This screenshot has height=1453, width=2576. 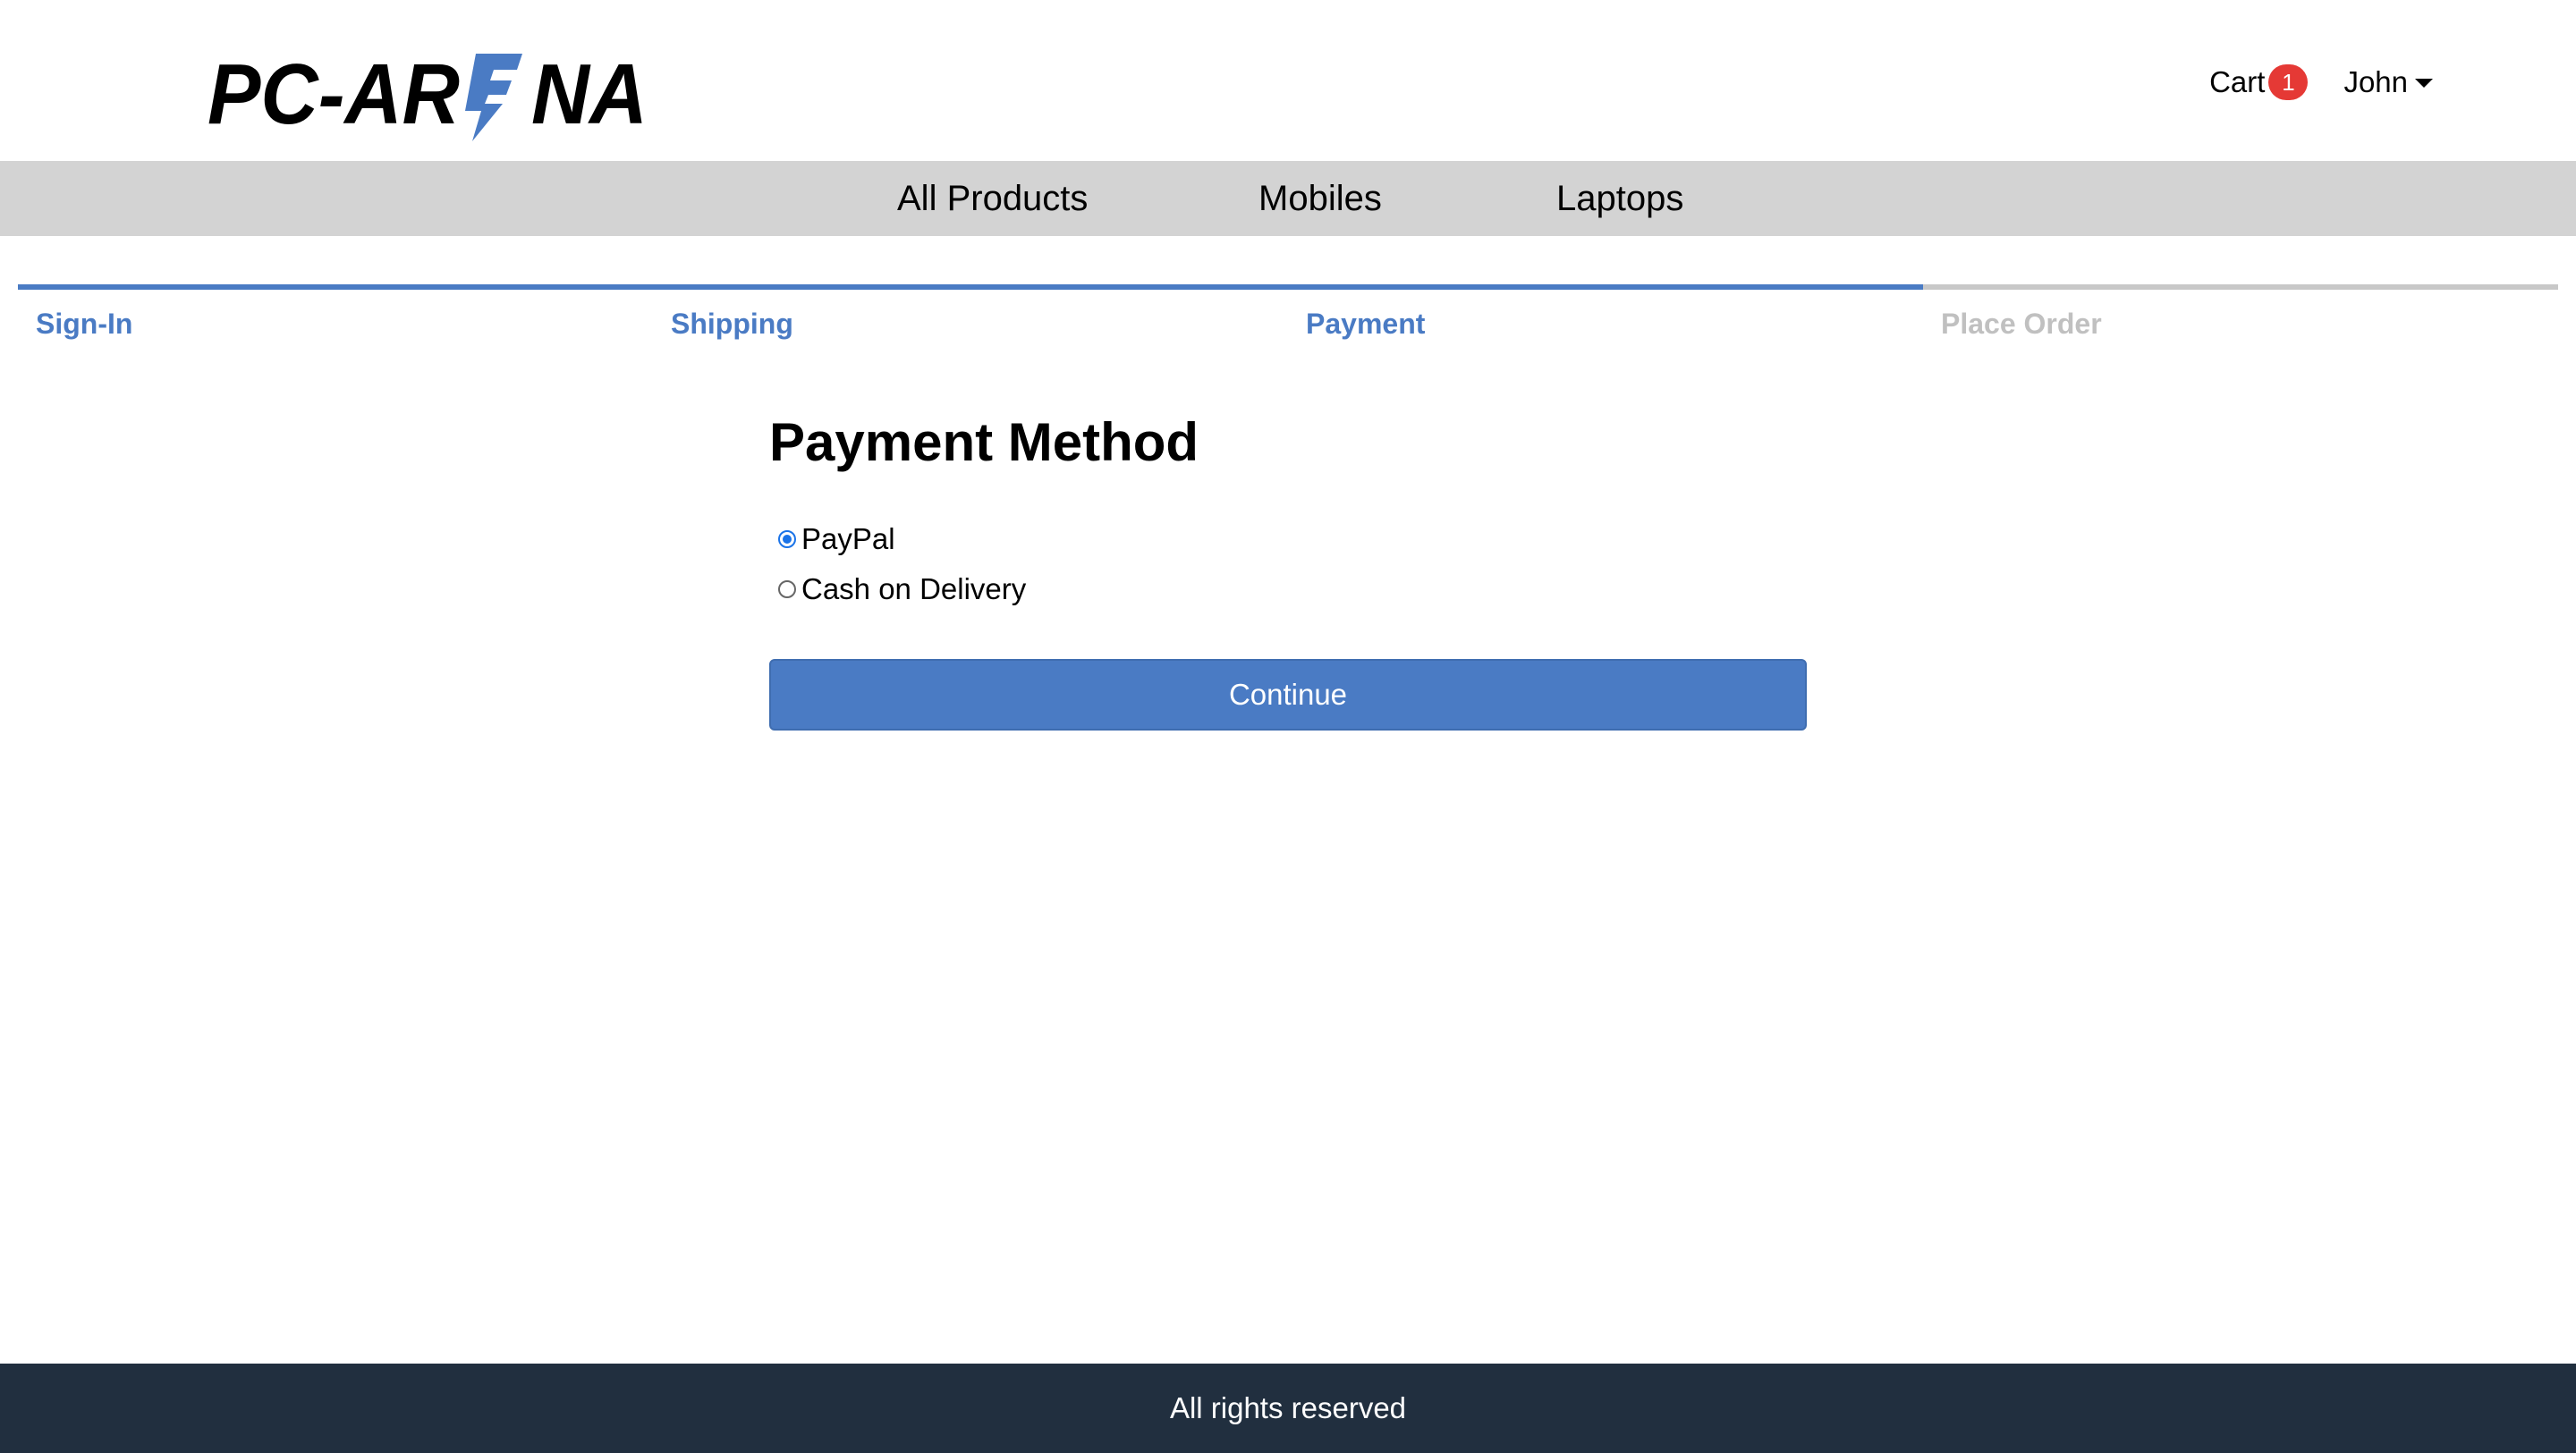 I want to click on user-menu-dropdown: John, so click(x=2388, y=82).